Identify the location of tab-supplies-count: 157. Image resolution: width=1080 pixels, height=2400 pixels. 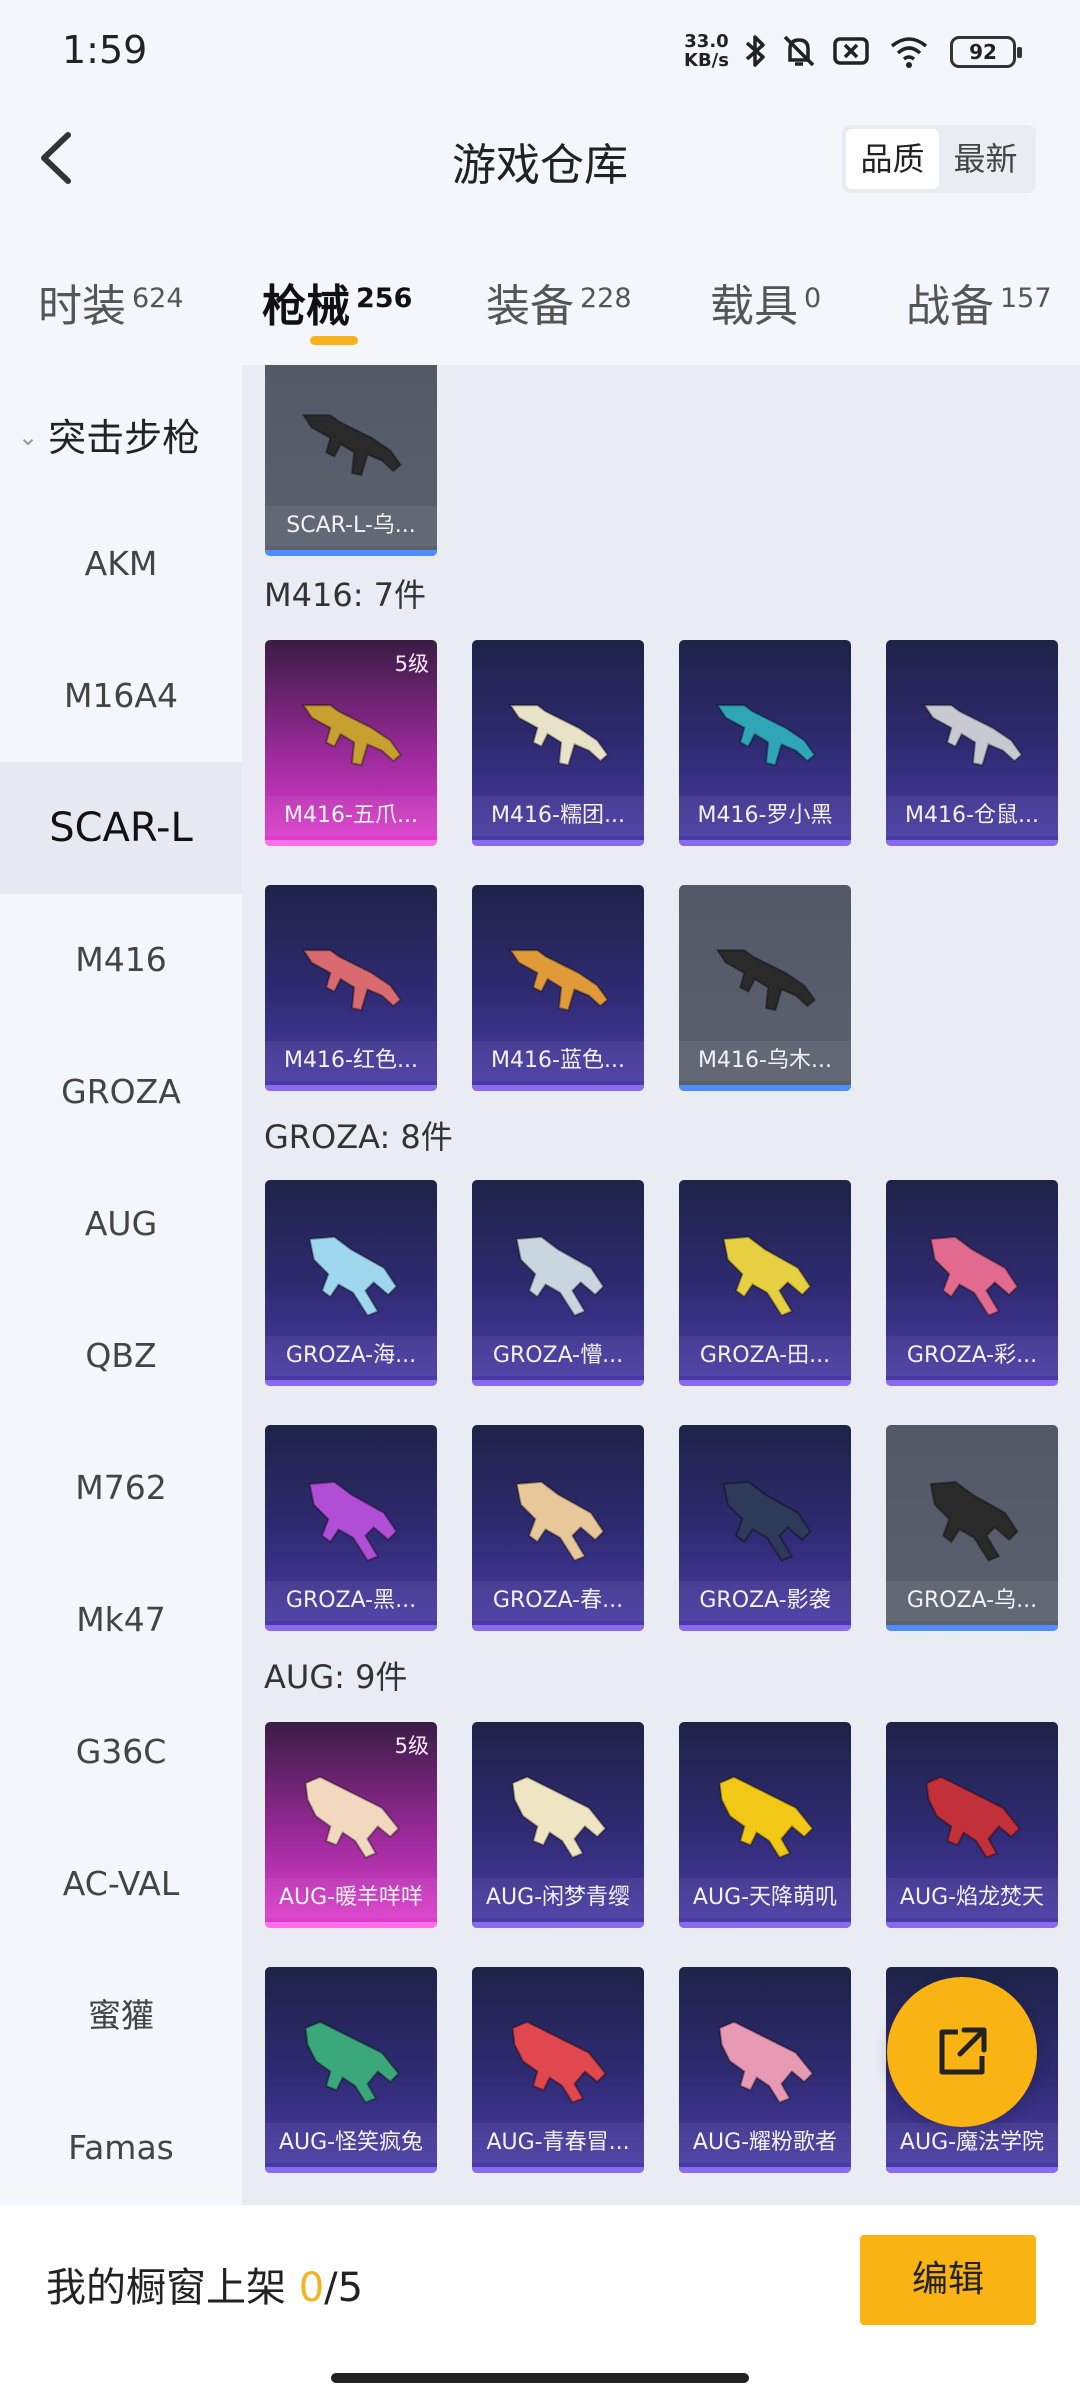
(1026, 298).